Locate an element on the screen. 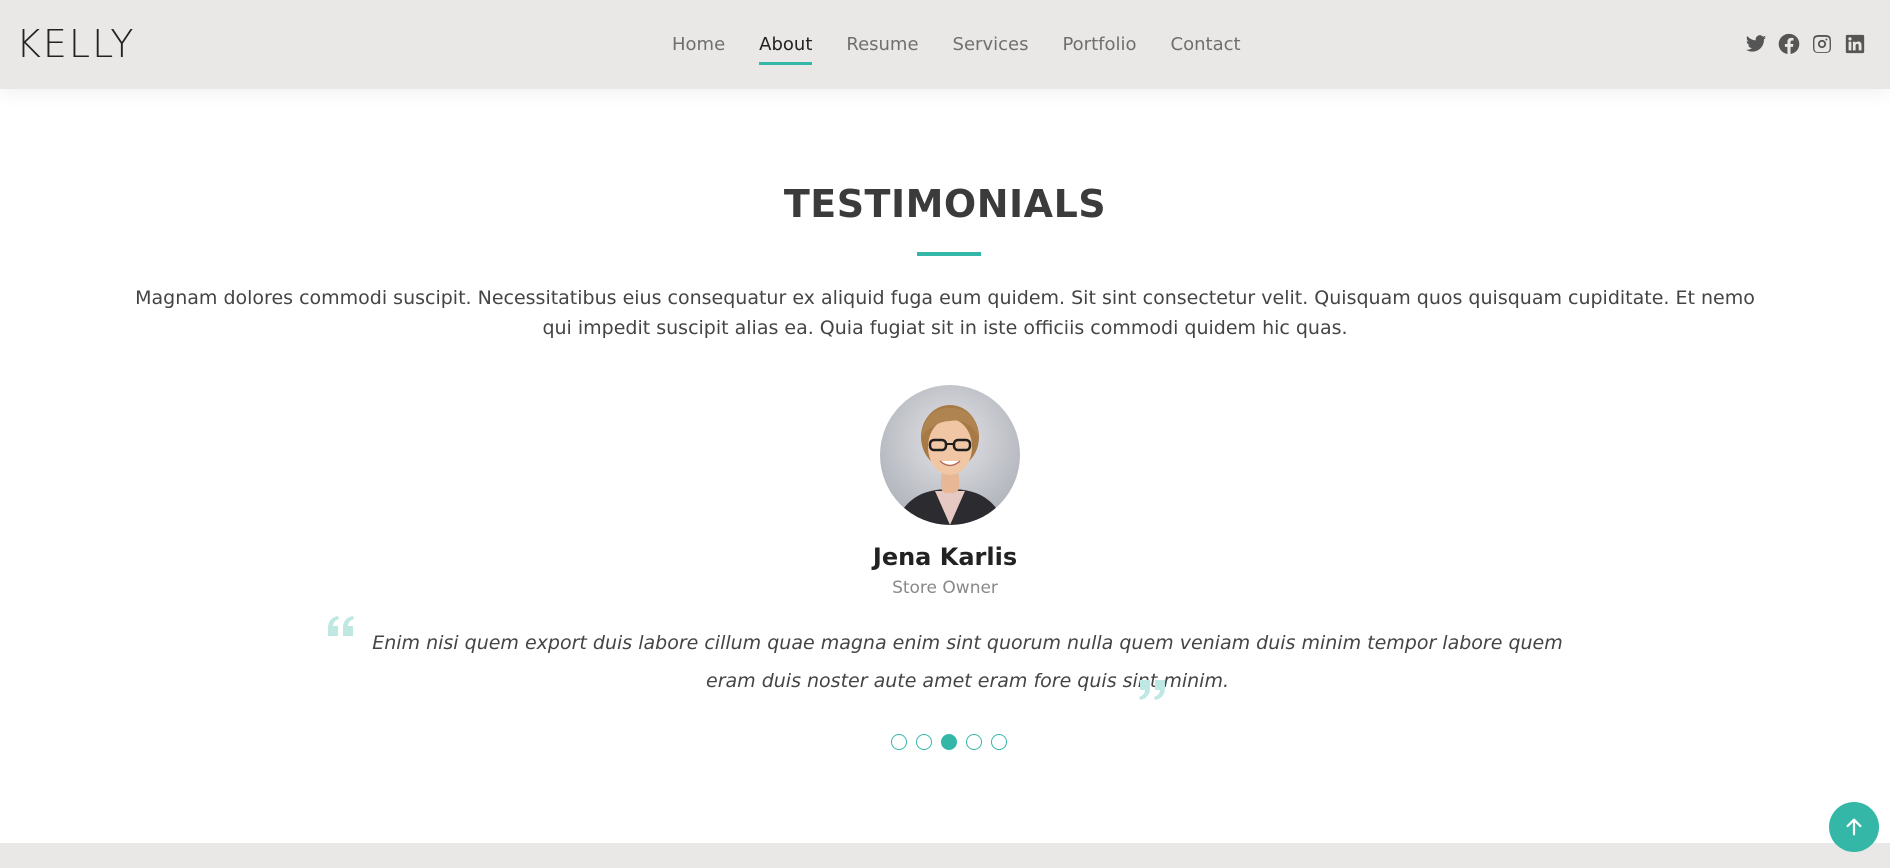  linkedin-icon is located at coordinates (1855, 44).